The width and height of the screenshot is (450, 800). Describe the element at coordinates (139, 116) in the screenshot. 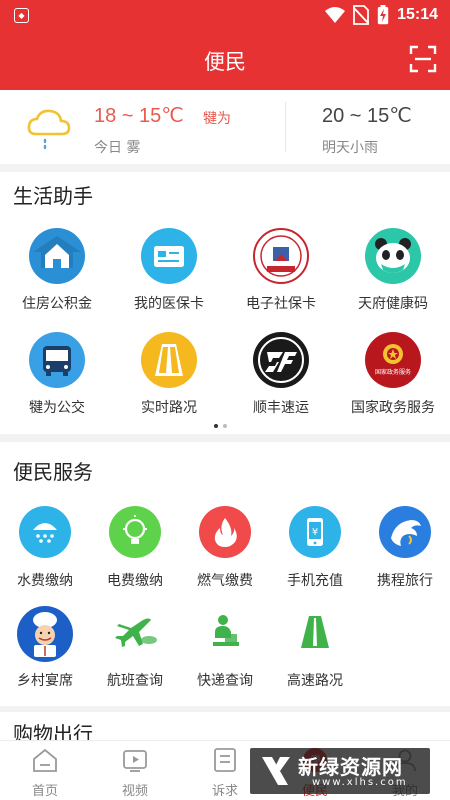

I see `today-temperature: 18 ~ 15℃` at that location.